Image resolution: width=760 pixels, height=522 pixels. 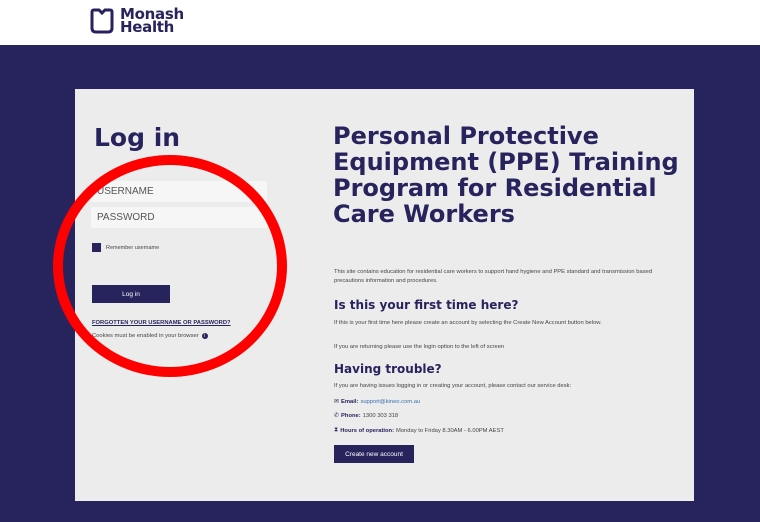 What do you see at coordinates (350, 401) in the screenshot?
I see `email-label: Email:` at bounding box center [350, 401].